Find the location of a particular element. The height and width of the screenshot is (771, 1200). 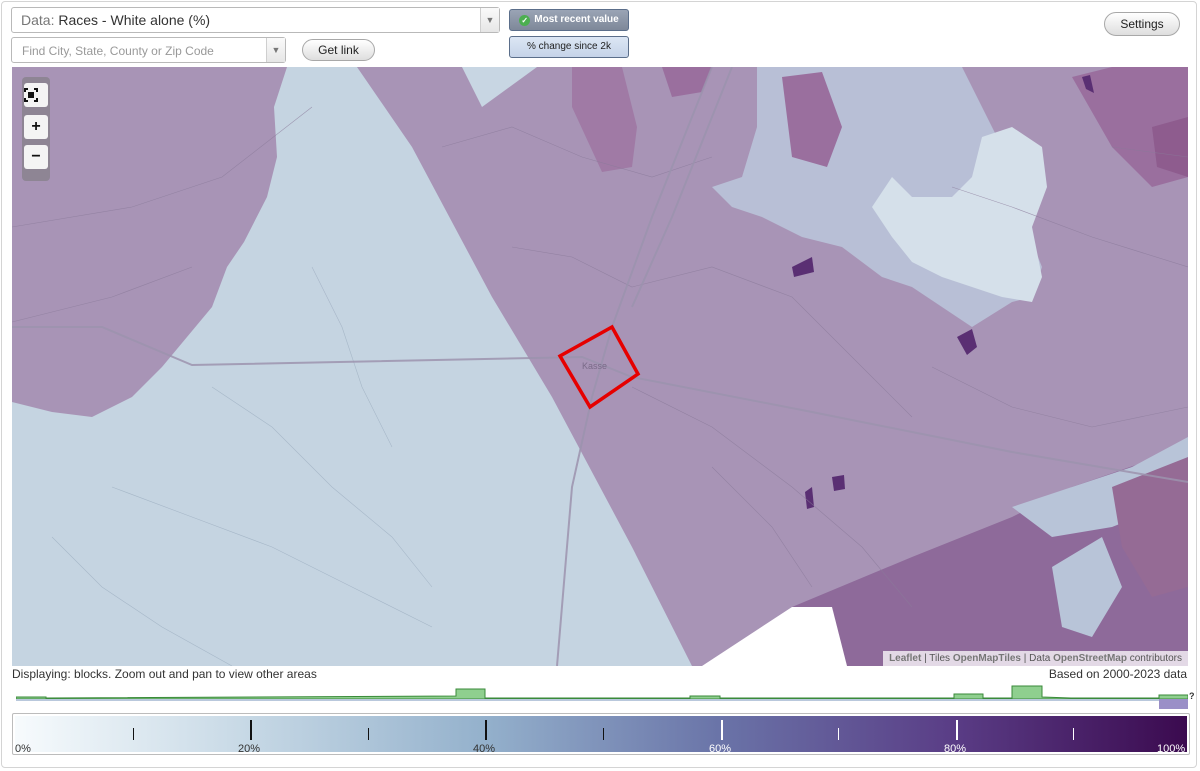

zoom-in-button: + is located at coordinates (36, 127).